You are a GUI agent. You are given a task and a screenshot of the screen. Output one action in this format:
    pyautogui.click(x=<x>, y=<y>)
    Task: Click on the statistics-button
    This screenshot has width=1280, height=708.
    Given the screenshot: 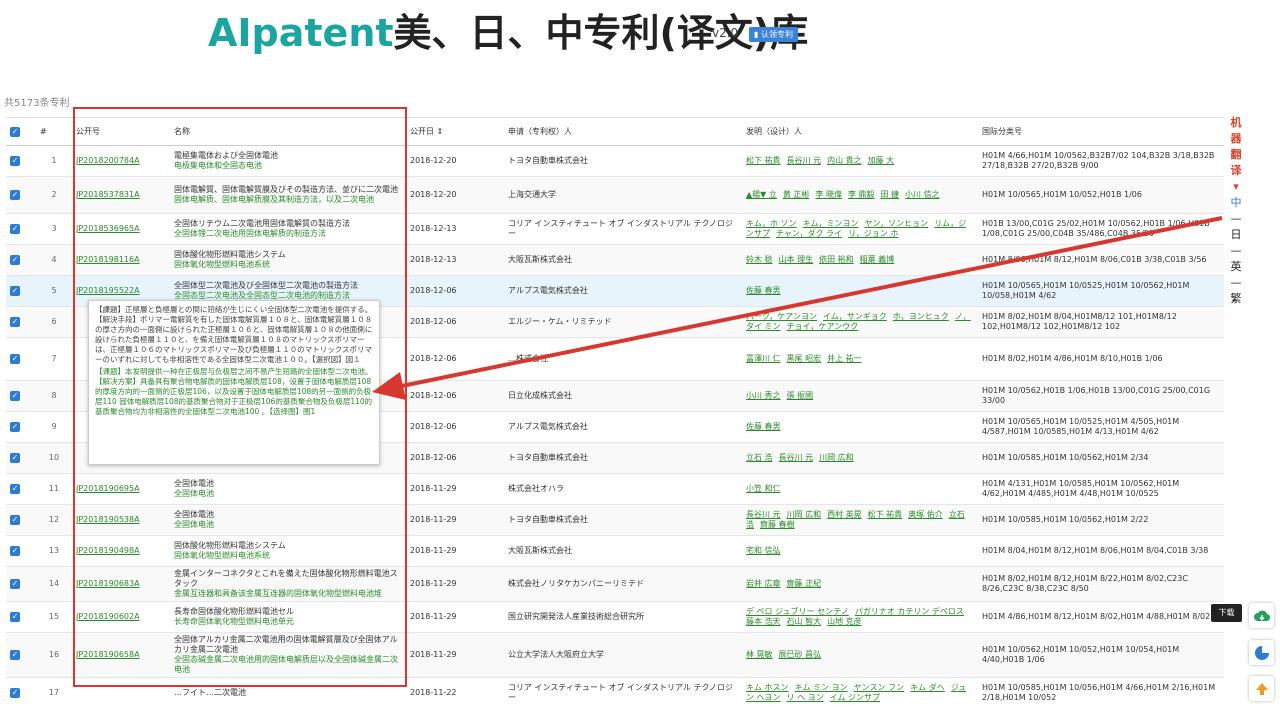 What is the action you would take?
    pyautogui.click(x=1261, y=652)
    